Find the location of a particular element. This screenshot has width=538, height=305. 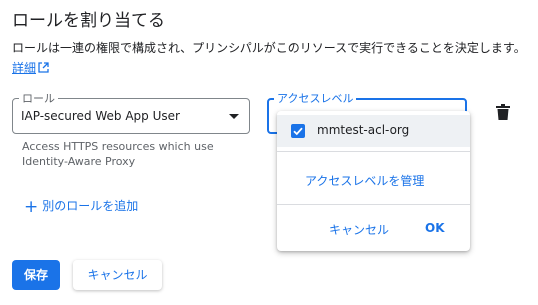

role-field-label: ロール is located at coordinates (38, 98).